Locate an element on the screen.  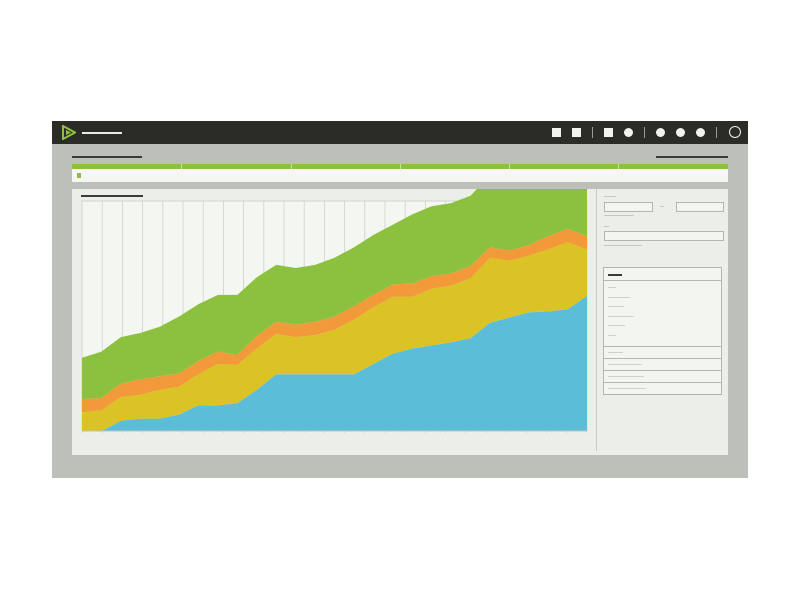
page-title-placeholder is located at coordinates (107, 157).